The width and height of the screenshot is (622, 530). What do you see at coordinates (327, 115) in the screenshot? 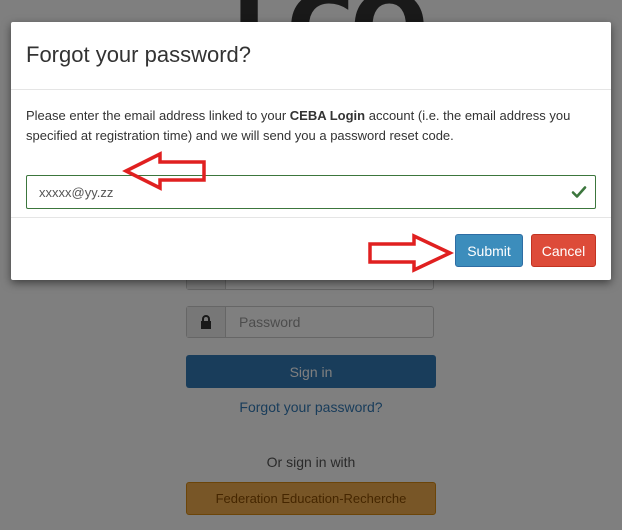
I see `desc-account-name: CEBA Login` at bounding box center [327, 115].